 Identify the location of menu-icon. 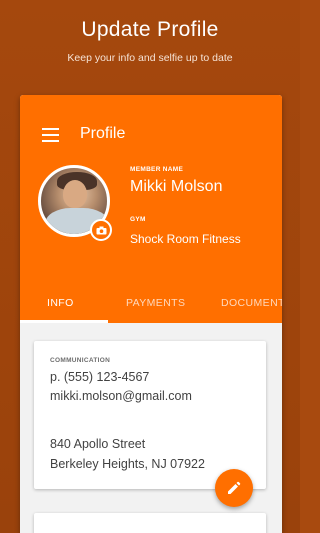
(50, 135).